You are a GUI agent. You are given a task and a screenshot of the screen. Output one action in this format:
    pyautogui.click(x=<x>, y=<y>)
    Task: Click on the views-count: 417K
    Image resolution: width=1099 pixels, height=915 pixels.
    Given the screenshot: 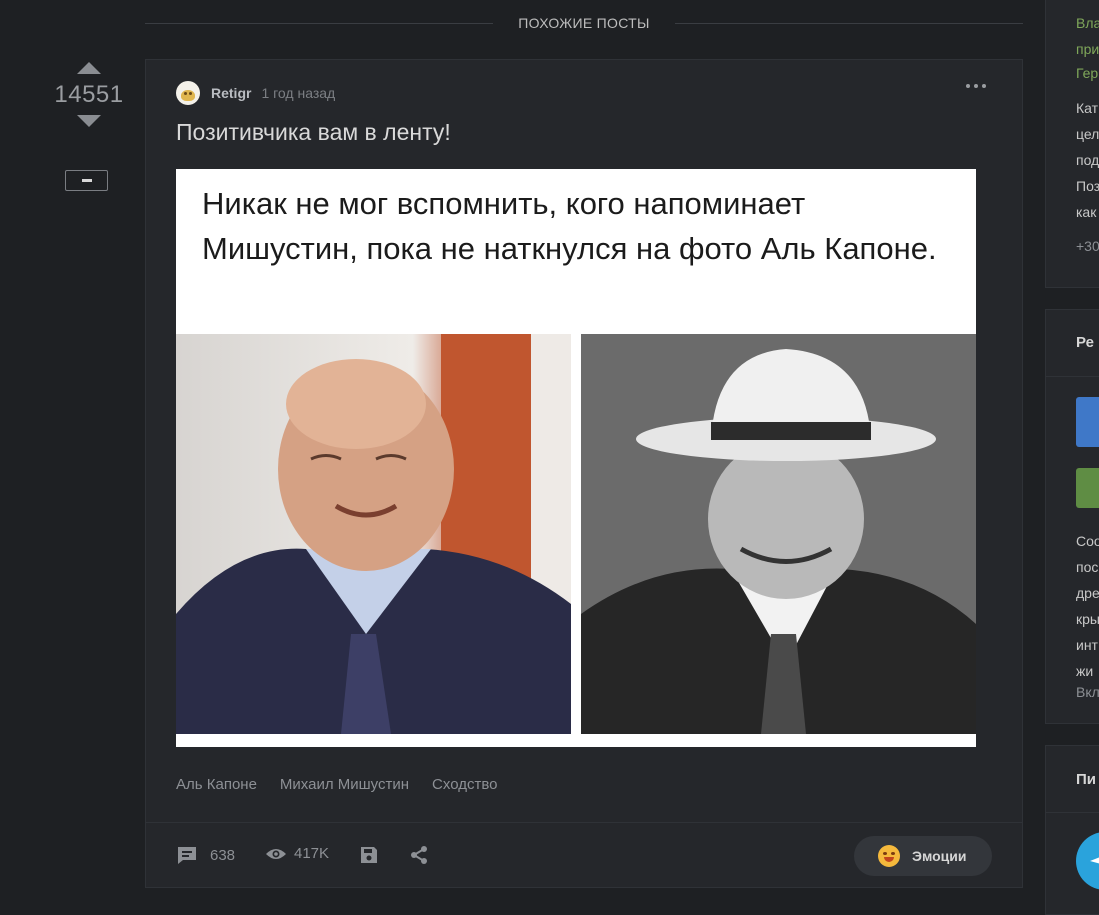 What is the action you would take?
    pyautogui.click(x=312, y=853)
    